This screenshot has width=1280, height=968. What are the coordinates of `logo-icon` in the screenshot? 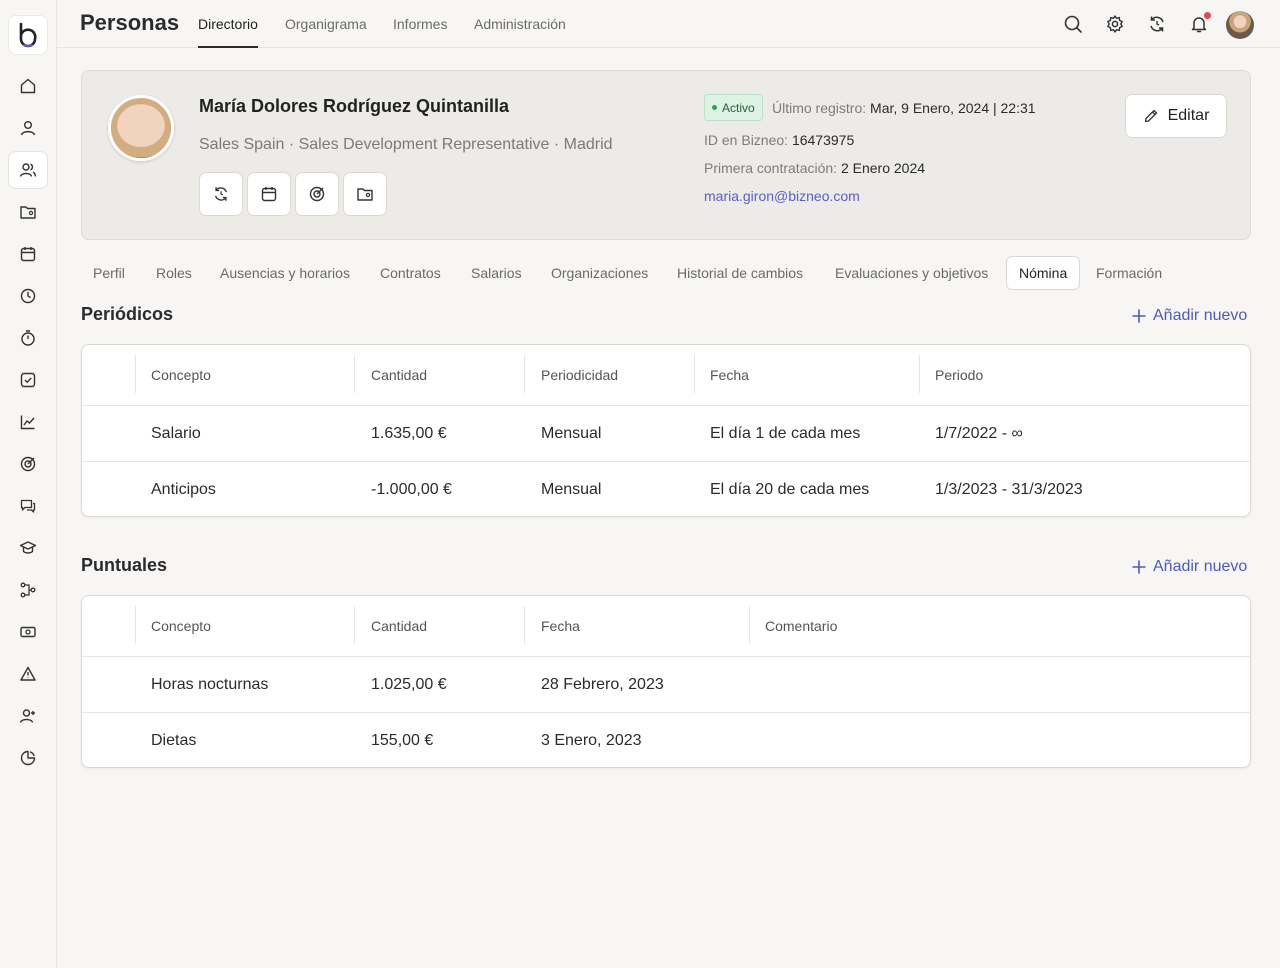 It's located at (28, 35).